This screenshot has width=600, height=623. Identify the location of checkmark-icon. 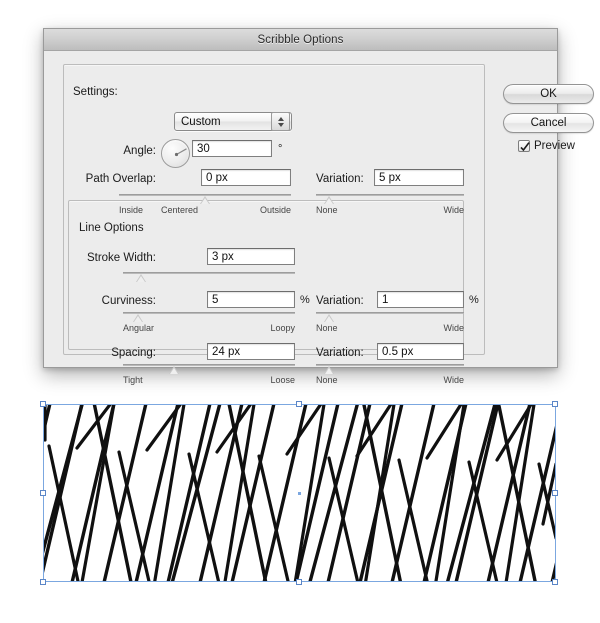
(525, 147).